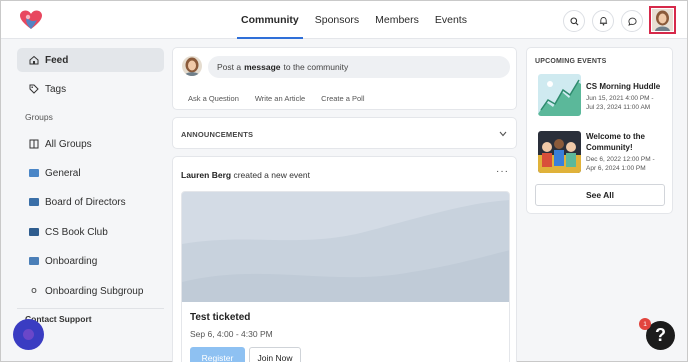 The image size is (688, 362). Describe the element at coordinates (28, 334) in the screenshot. I see `chat-widget-button` at that location.